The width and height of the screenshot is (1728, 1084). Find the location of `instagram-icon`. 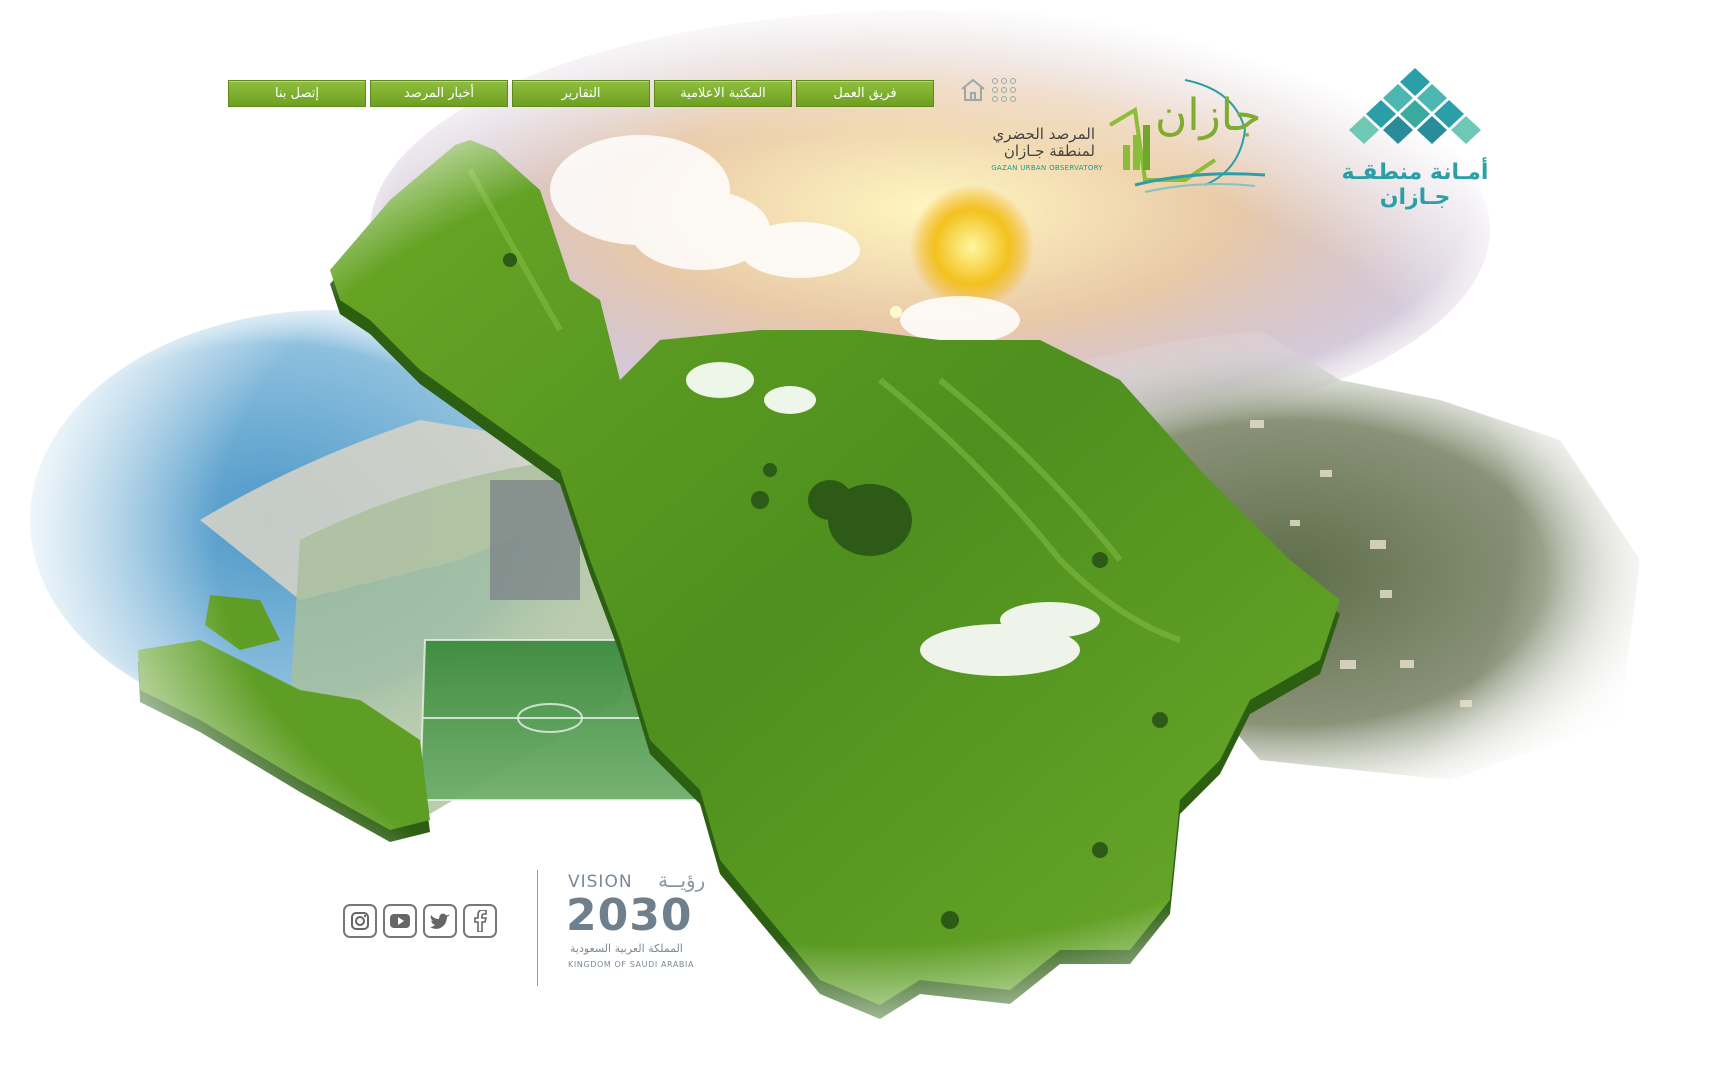

instagram-icon is located at coordinates (360, 921).